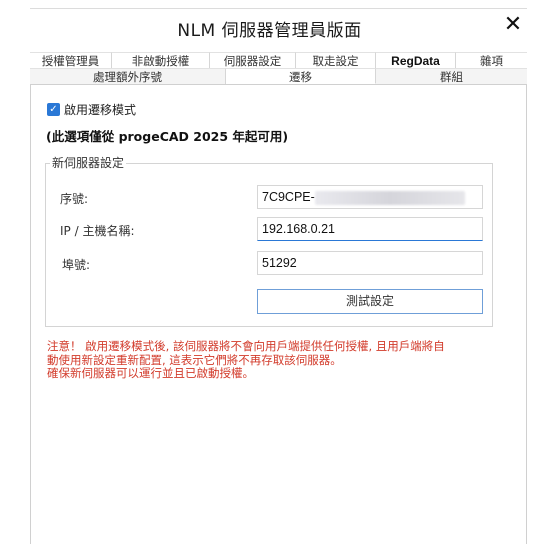 This screenshot has height=544, width=539. What do you see at coordinates (370, 301) in the screenshot?
I see `test-settings-button: 測試設定` at bounding box center [370, 301].